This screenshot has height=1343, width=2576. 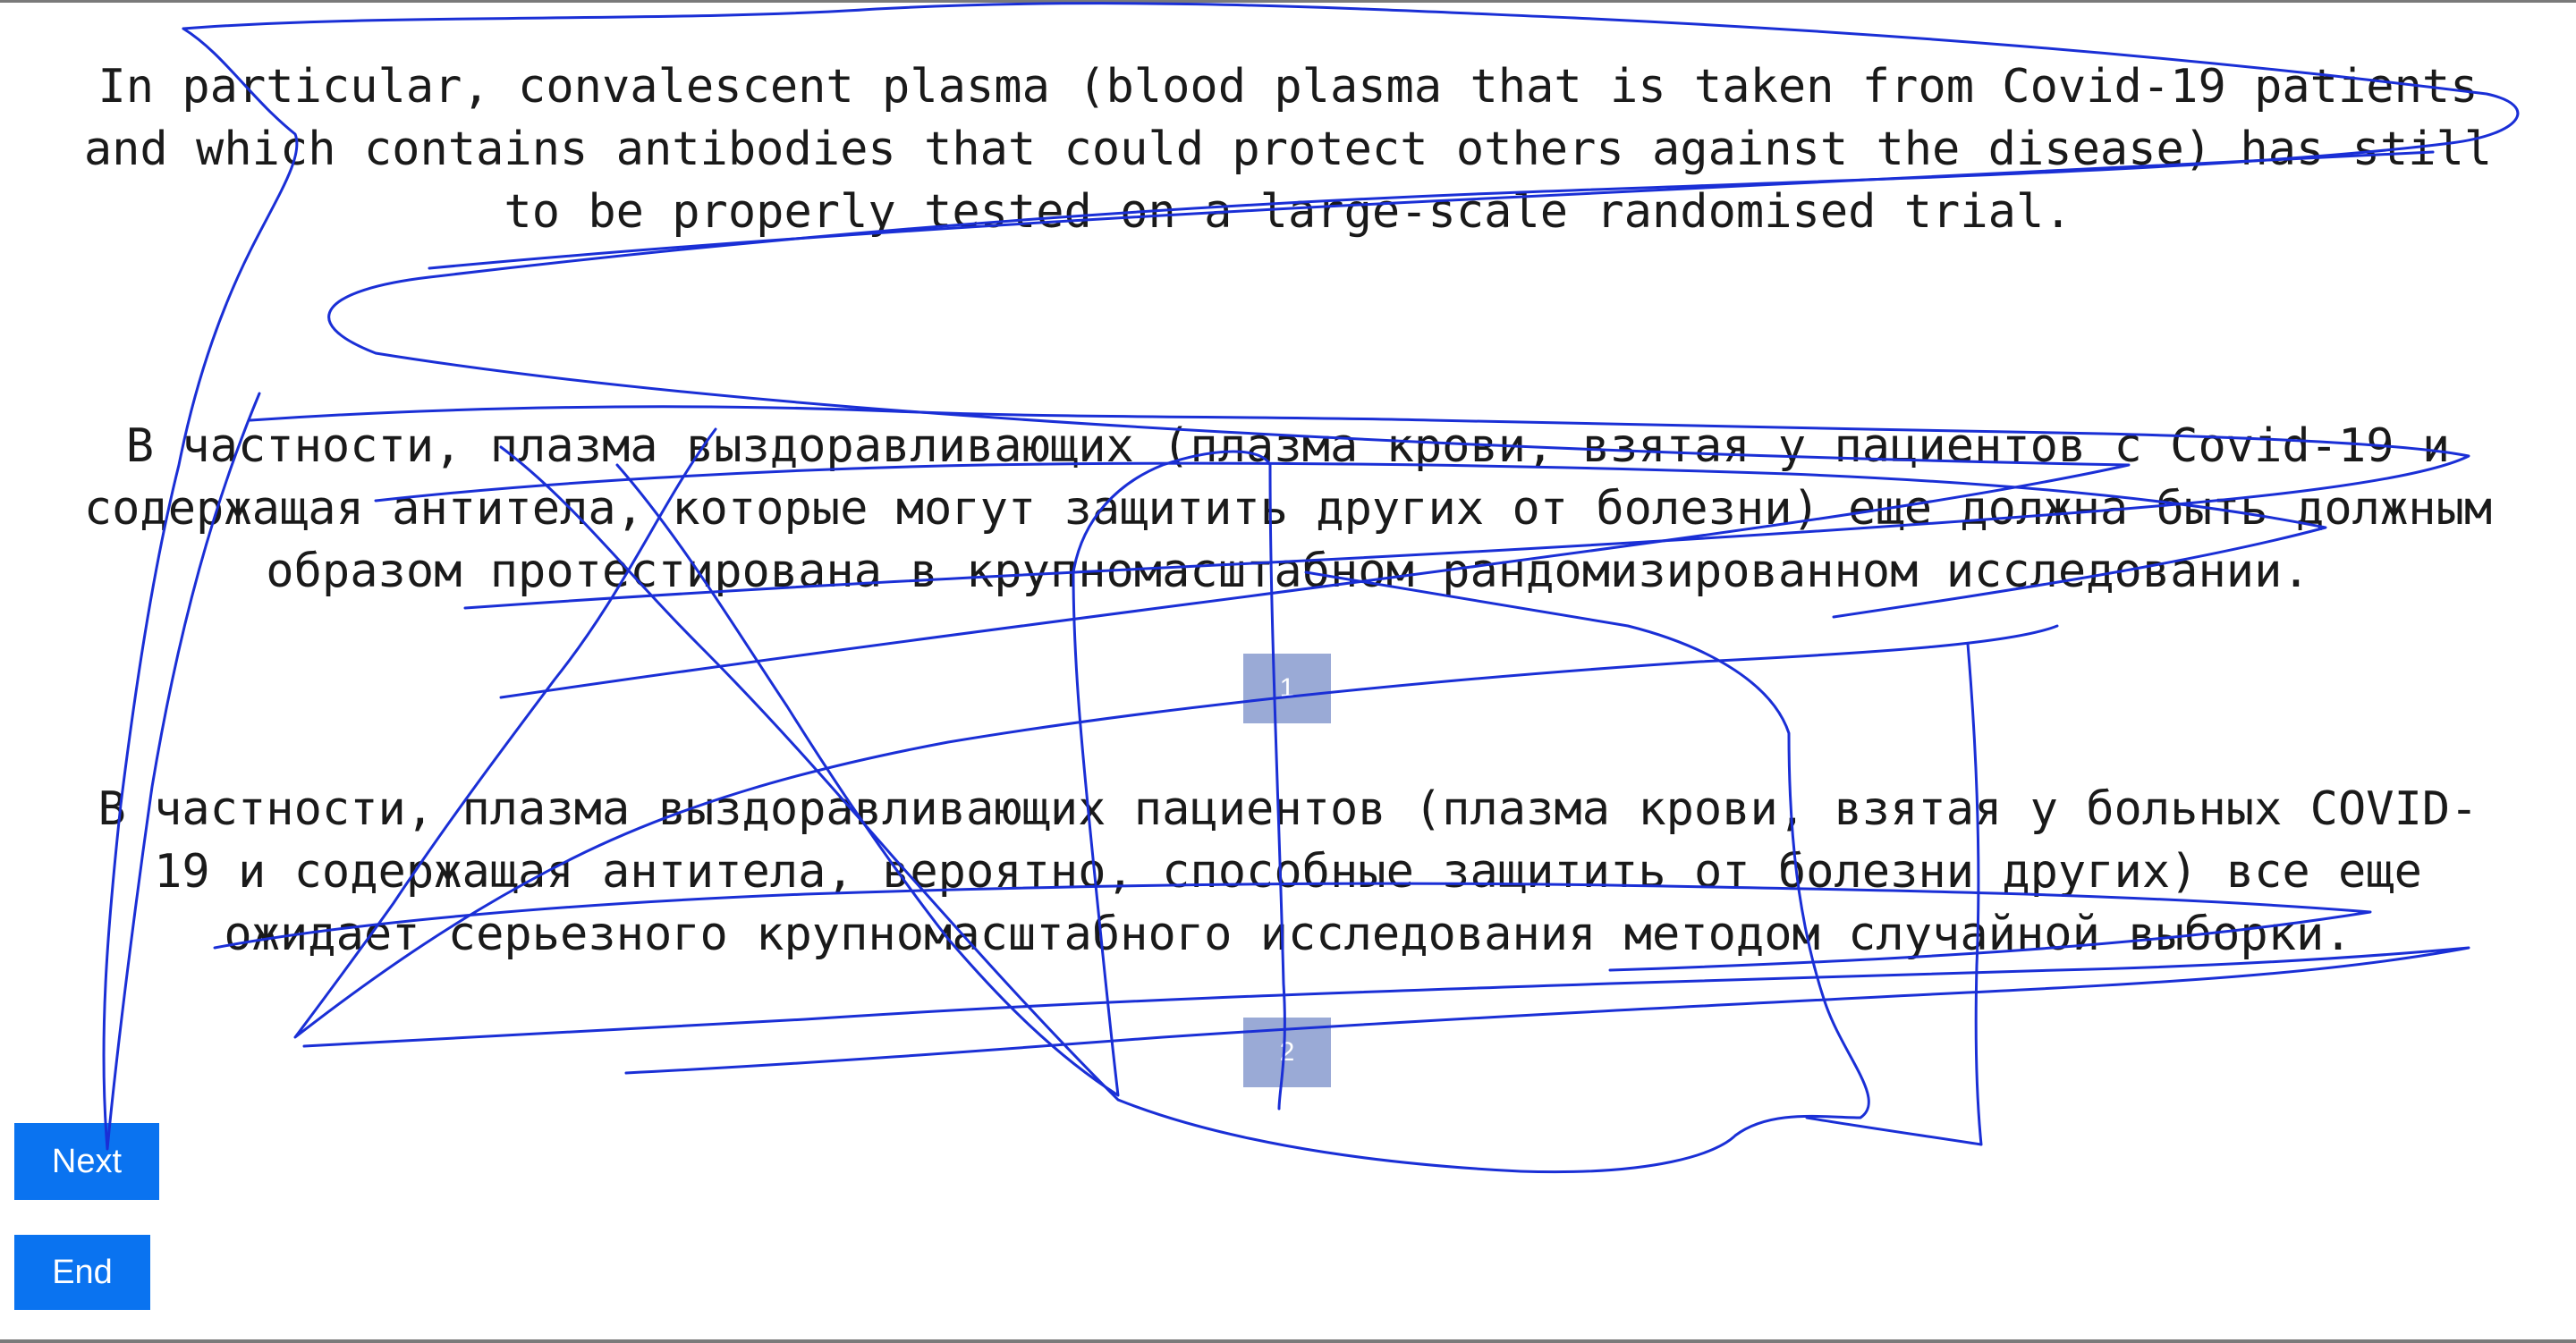 What do you see at coordinates (1288, 1) in the screenshot?
I see `top-border` at bounding box center [1288, 1].